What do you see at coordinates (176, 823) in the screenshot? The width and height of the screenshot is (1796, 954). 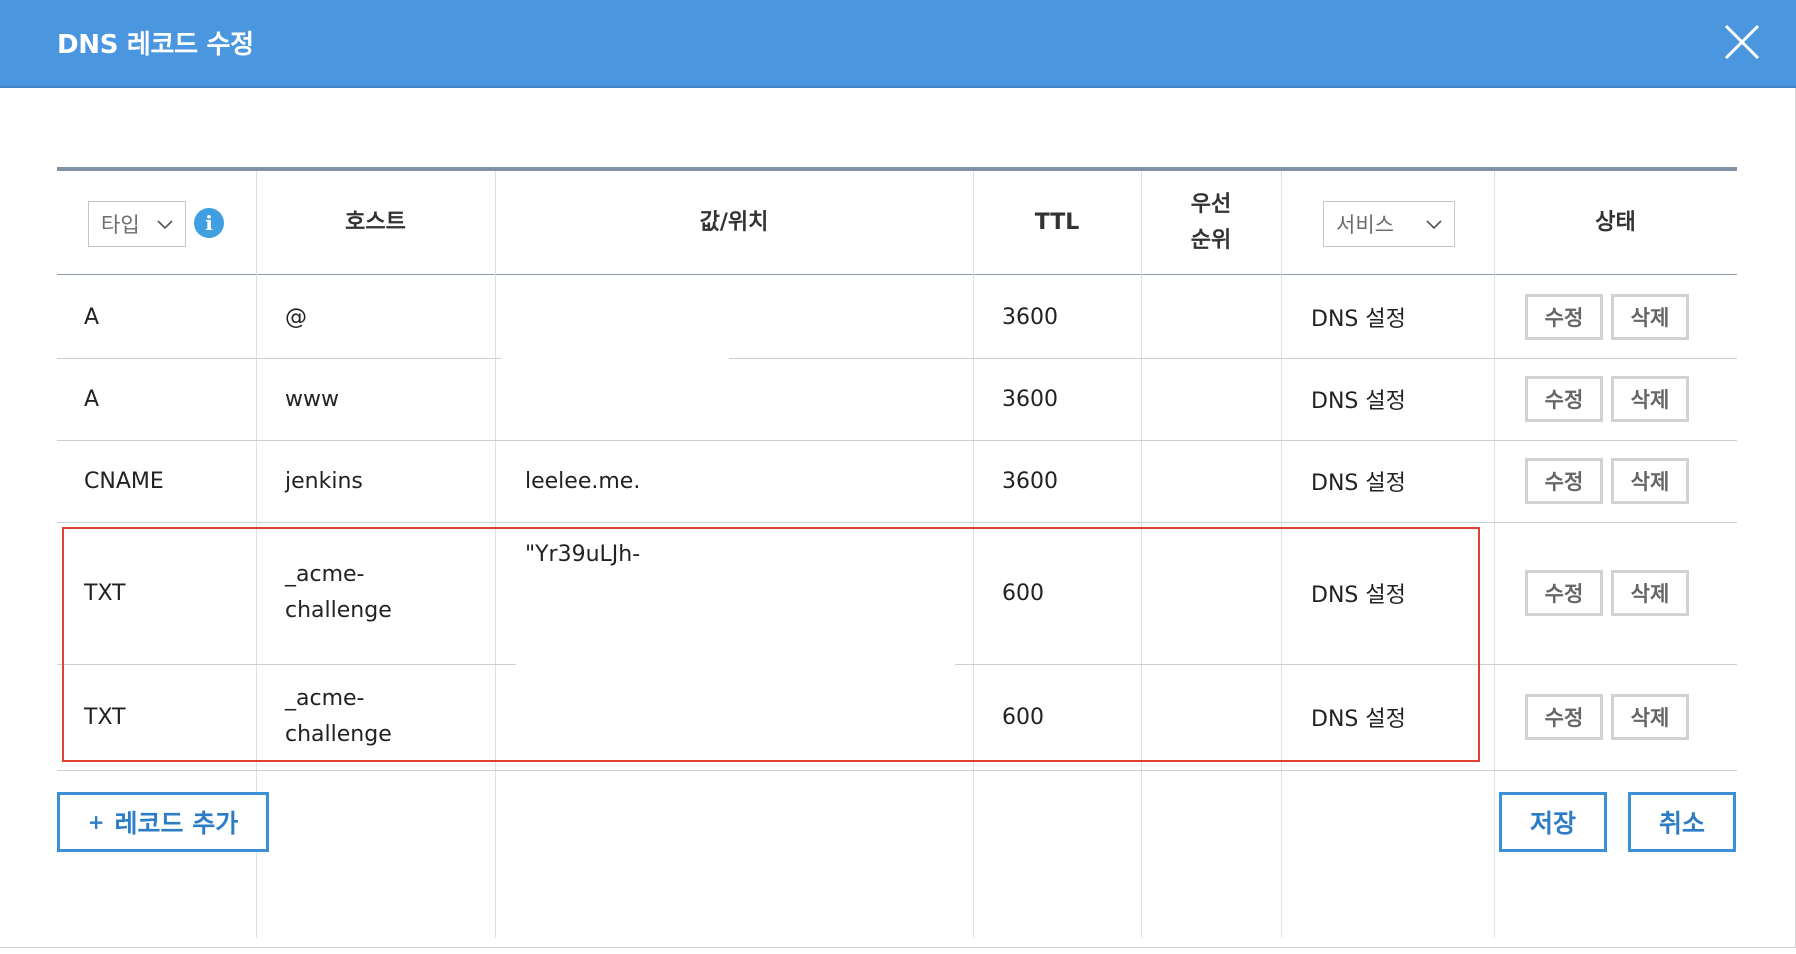 I see `add-record-label: 레코드 추가` at bounding box center [176, 823].